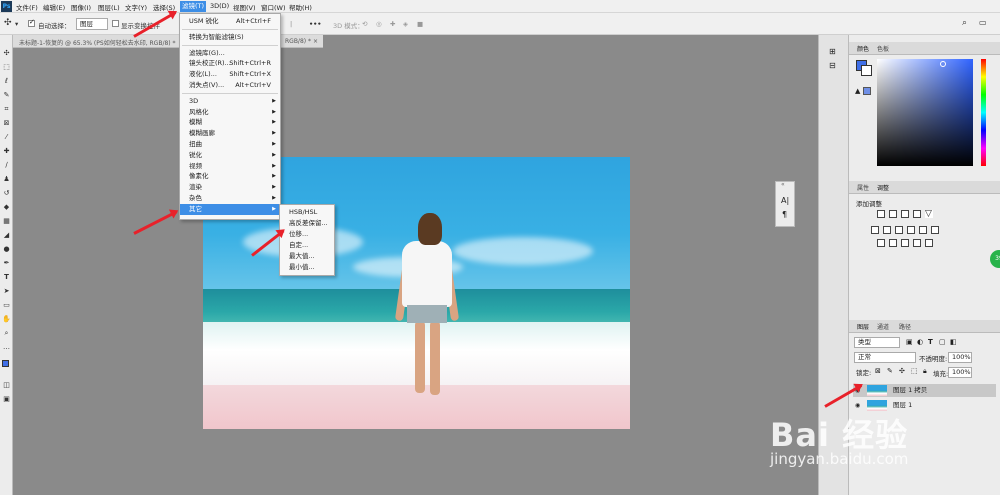  I want to click on filter-menu-item: 渲染 ▶, so click(230, 187).